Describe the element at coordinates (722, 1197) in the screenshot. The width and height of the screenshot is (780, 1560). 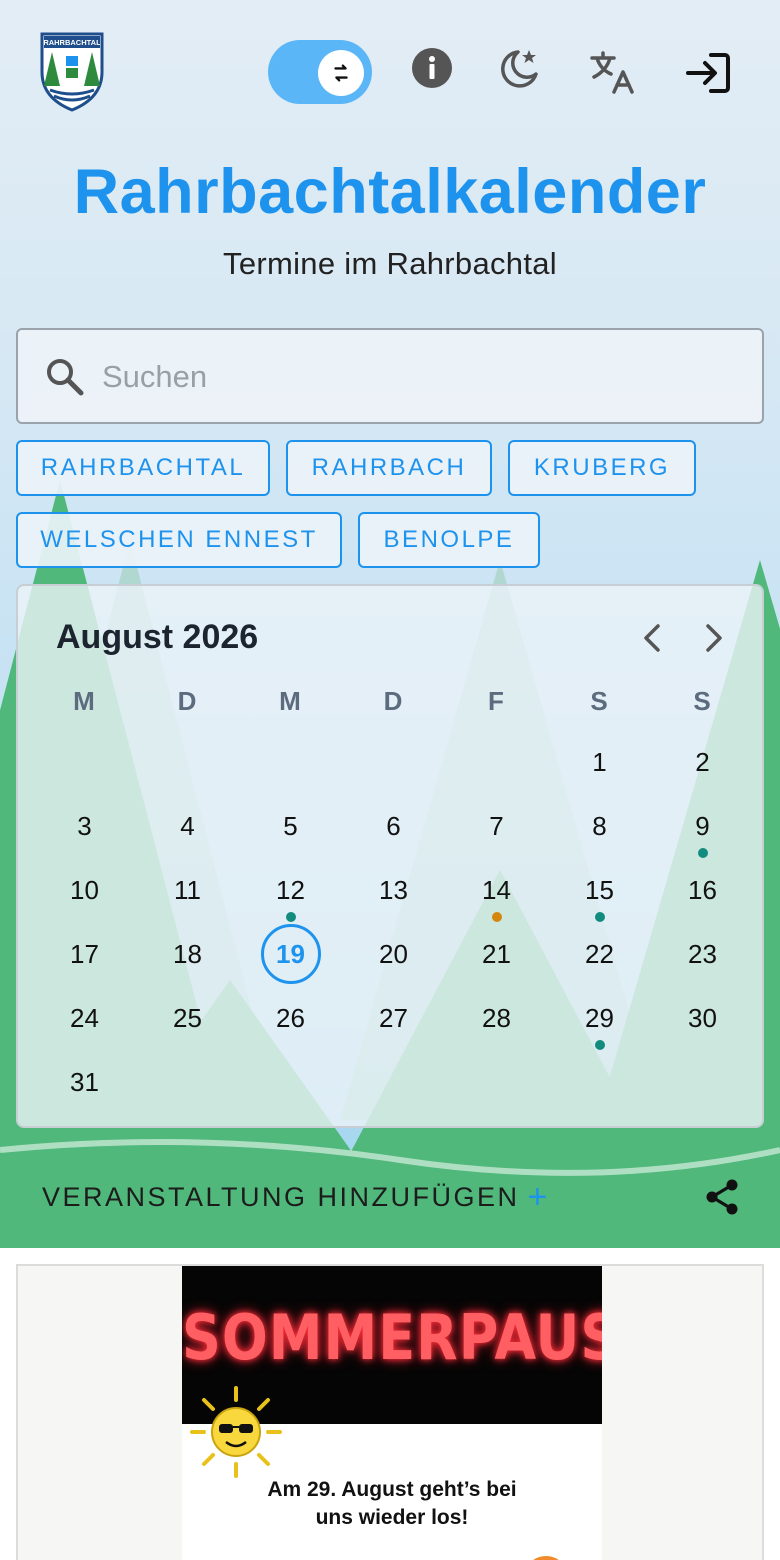
I see `share-icon` at that location.